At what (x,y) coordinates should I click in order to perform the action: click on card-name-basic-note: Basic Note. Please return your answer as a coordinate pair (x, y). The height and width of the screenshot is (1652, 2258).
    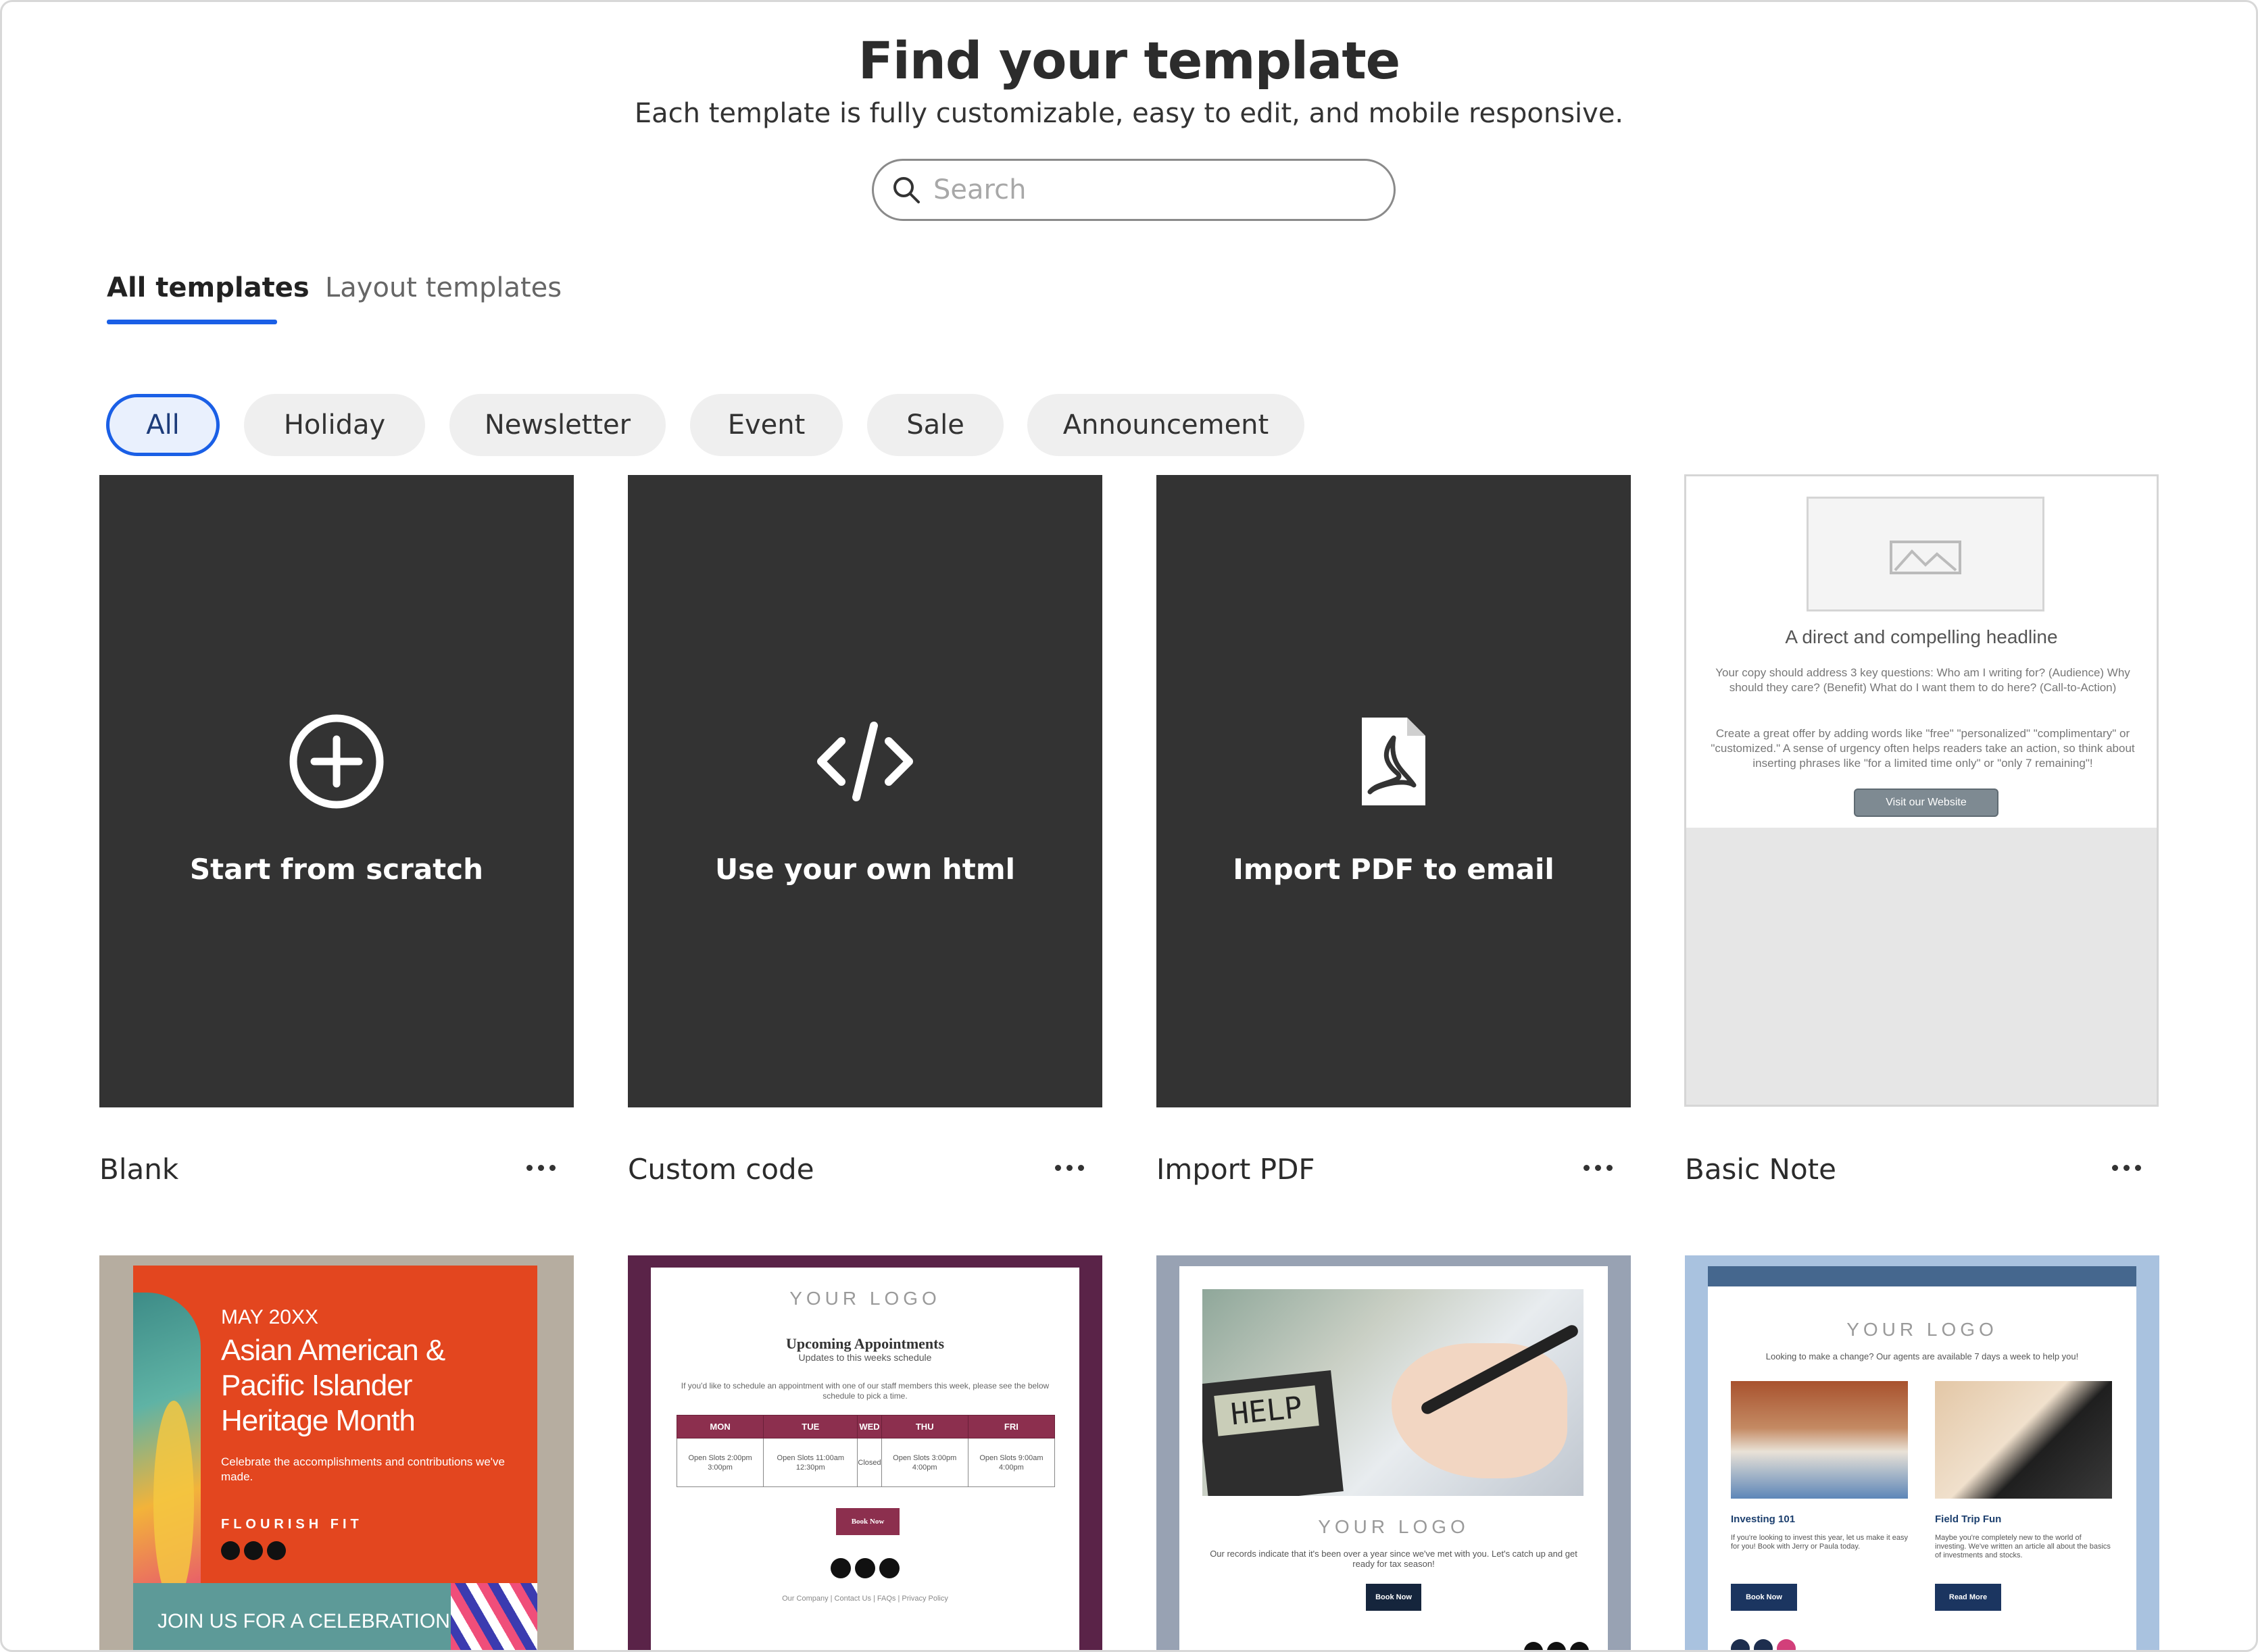
    Looking at the image, I should click on (1760, 1169).